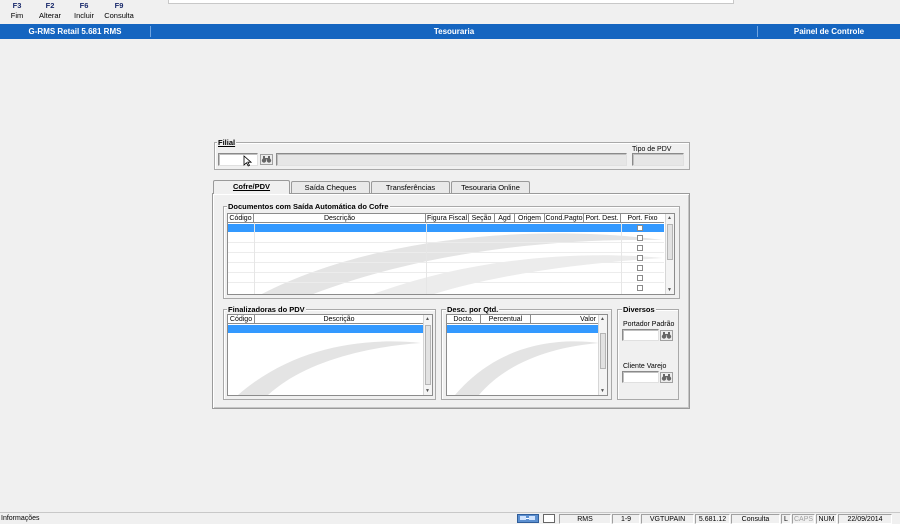 The height and width of the screenshot is (524, 900). I want to click on portador-padrao-input, so click(640, 335).